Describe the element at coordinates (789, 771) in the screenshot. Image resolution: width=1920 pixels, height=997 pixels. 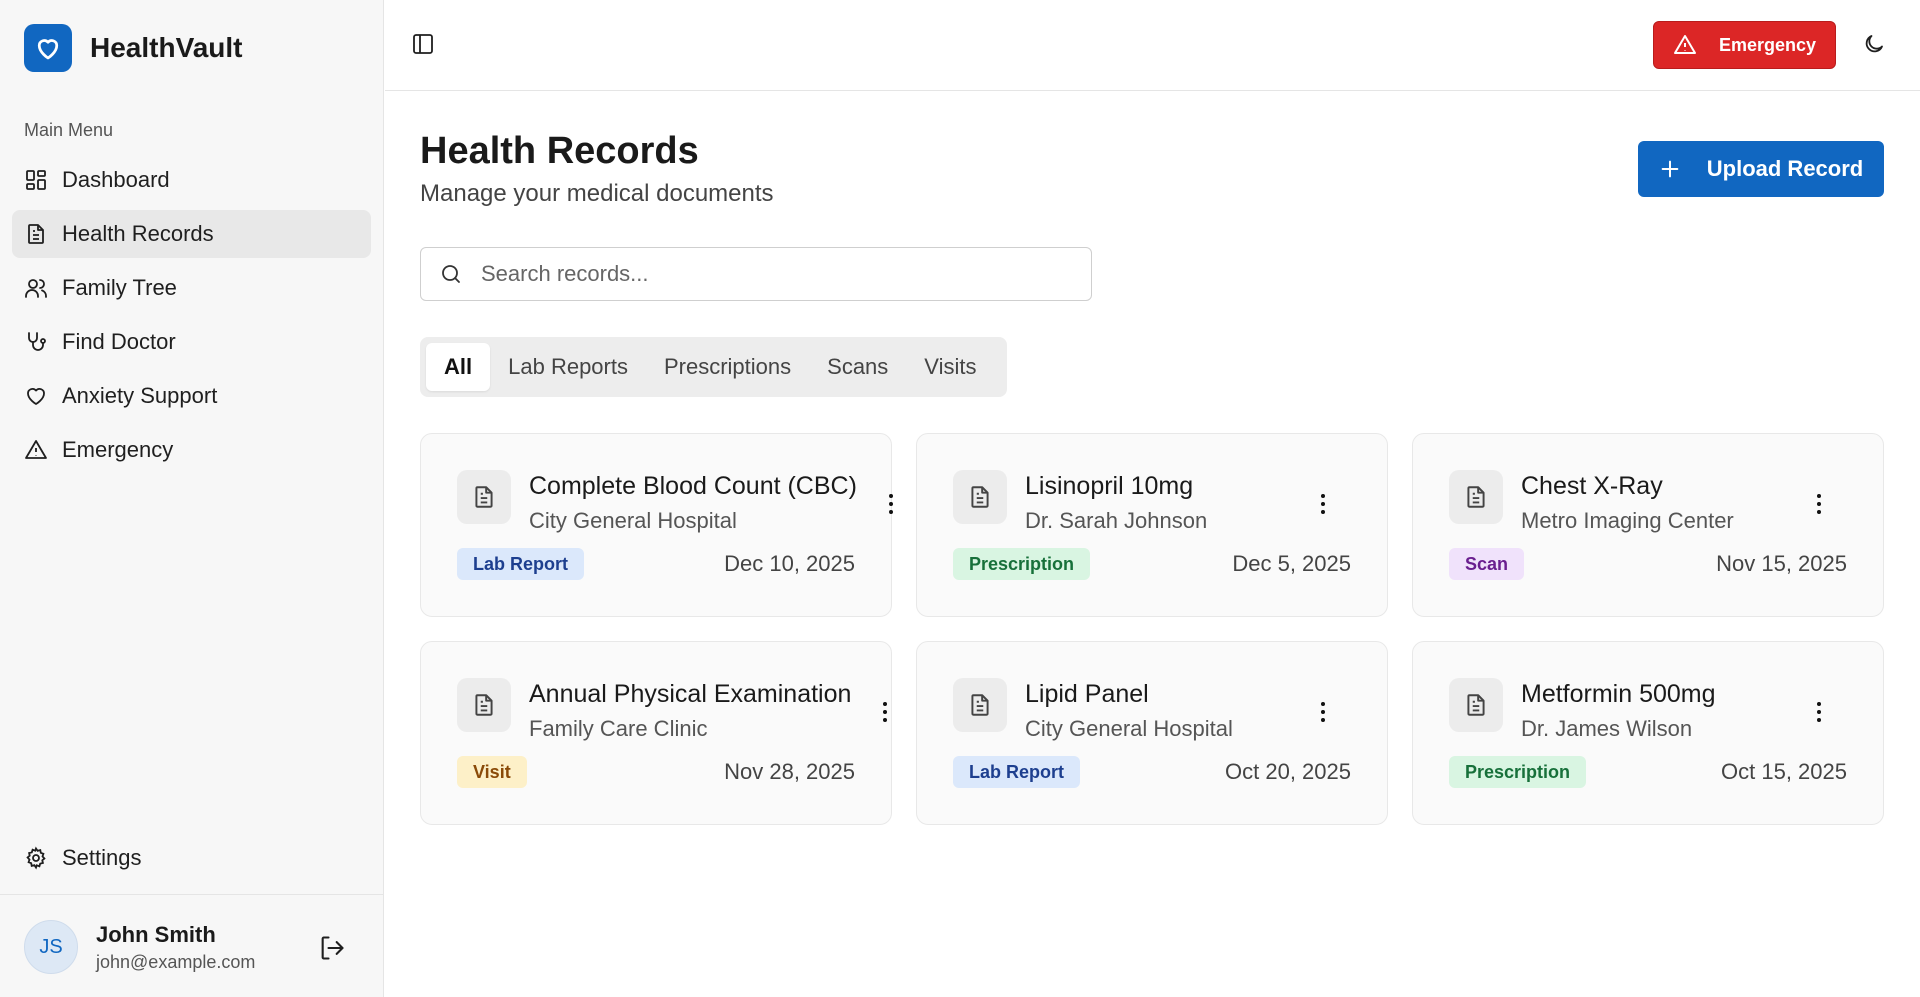
I see `record-date: Nov 28, 2025` at that location.